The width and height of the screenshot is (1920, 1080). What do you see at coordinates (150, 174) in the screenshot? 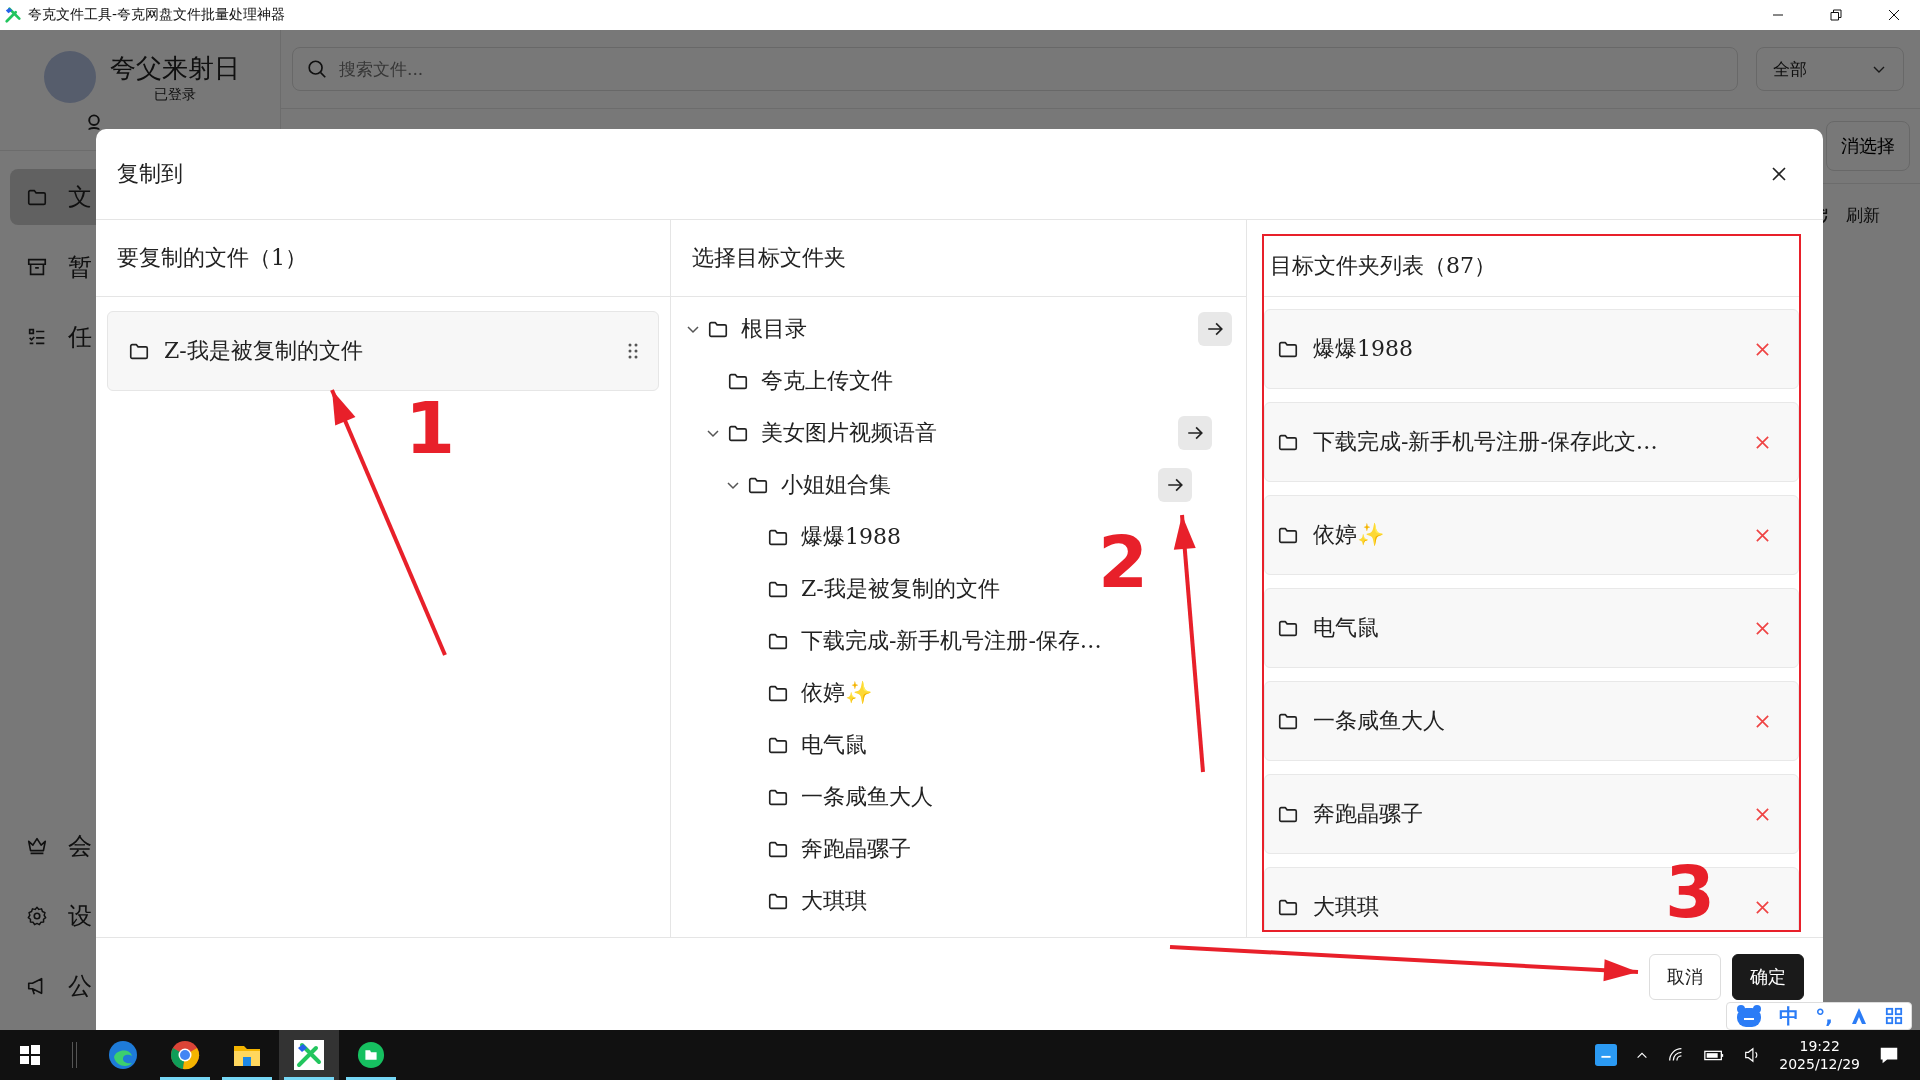
I see `dialog-title: 复制到` at bounding box center [150, 174].